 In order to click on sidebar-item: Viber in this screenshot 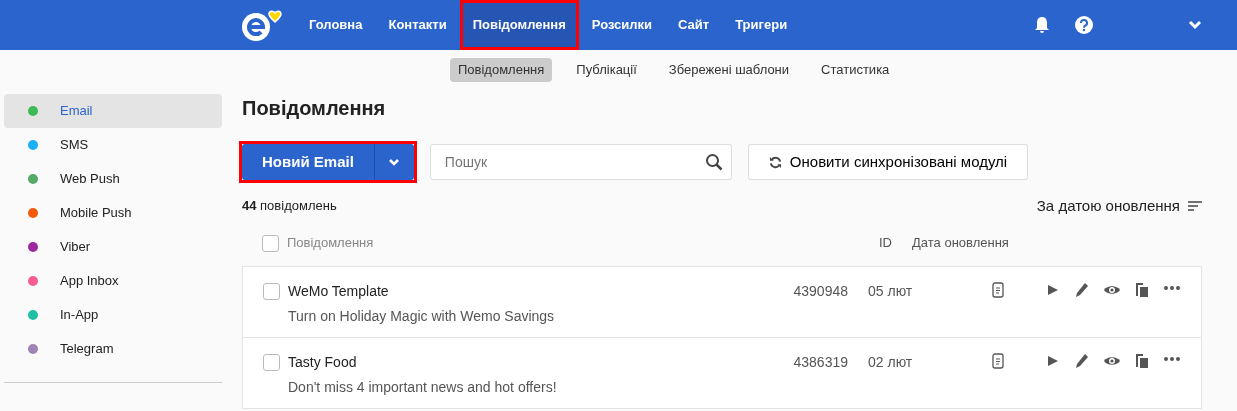, I will do `click(113, 247)`.